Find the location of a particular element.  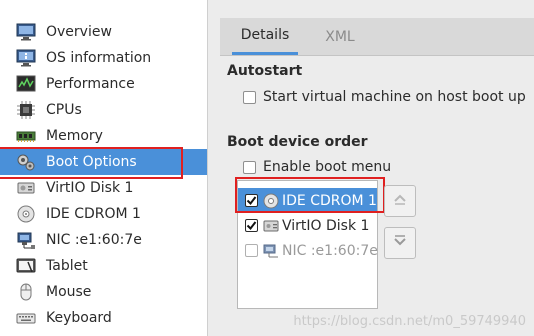

sidebar-item-label: Performance is located at coordinates (90, 84).